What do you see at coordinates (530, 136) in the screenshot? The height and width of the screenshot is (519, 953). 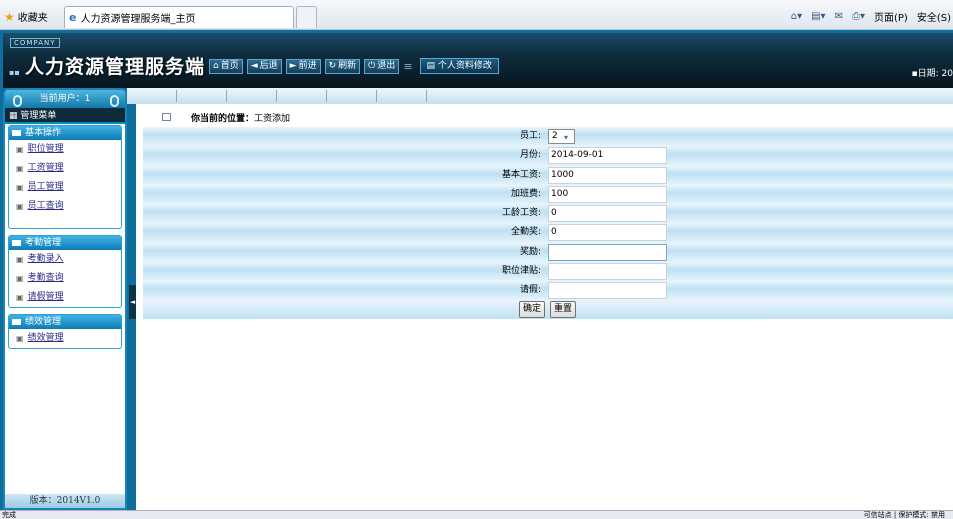 I see `employee-label: 员工:` at bounding box center [530, 136].